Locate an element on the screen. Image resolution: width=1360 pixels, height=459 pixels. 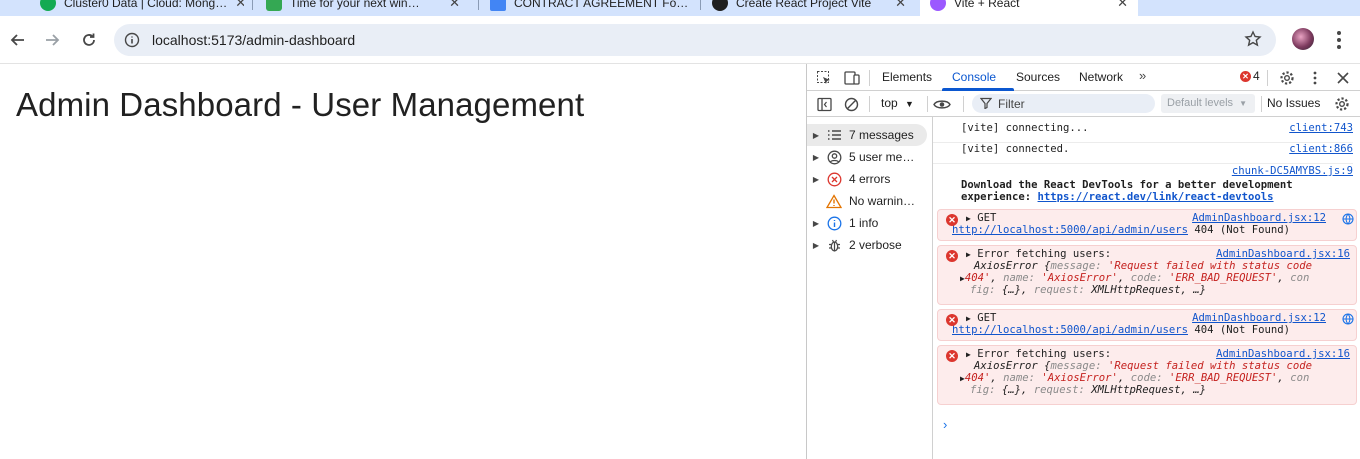
arrow-right-icon is located at coordinates (53, 40).